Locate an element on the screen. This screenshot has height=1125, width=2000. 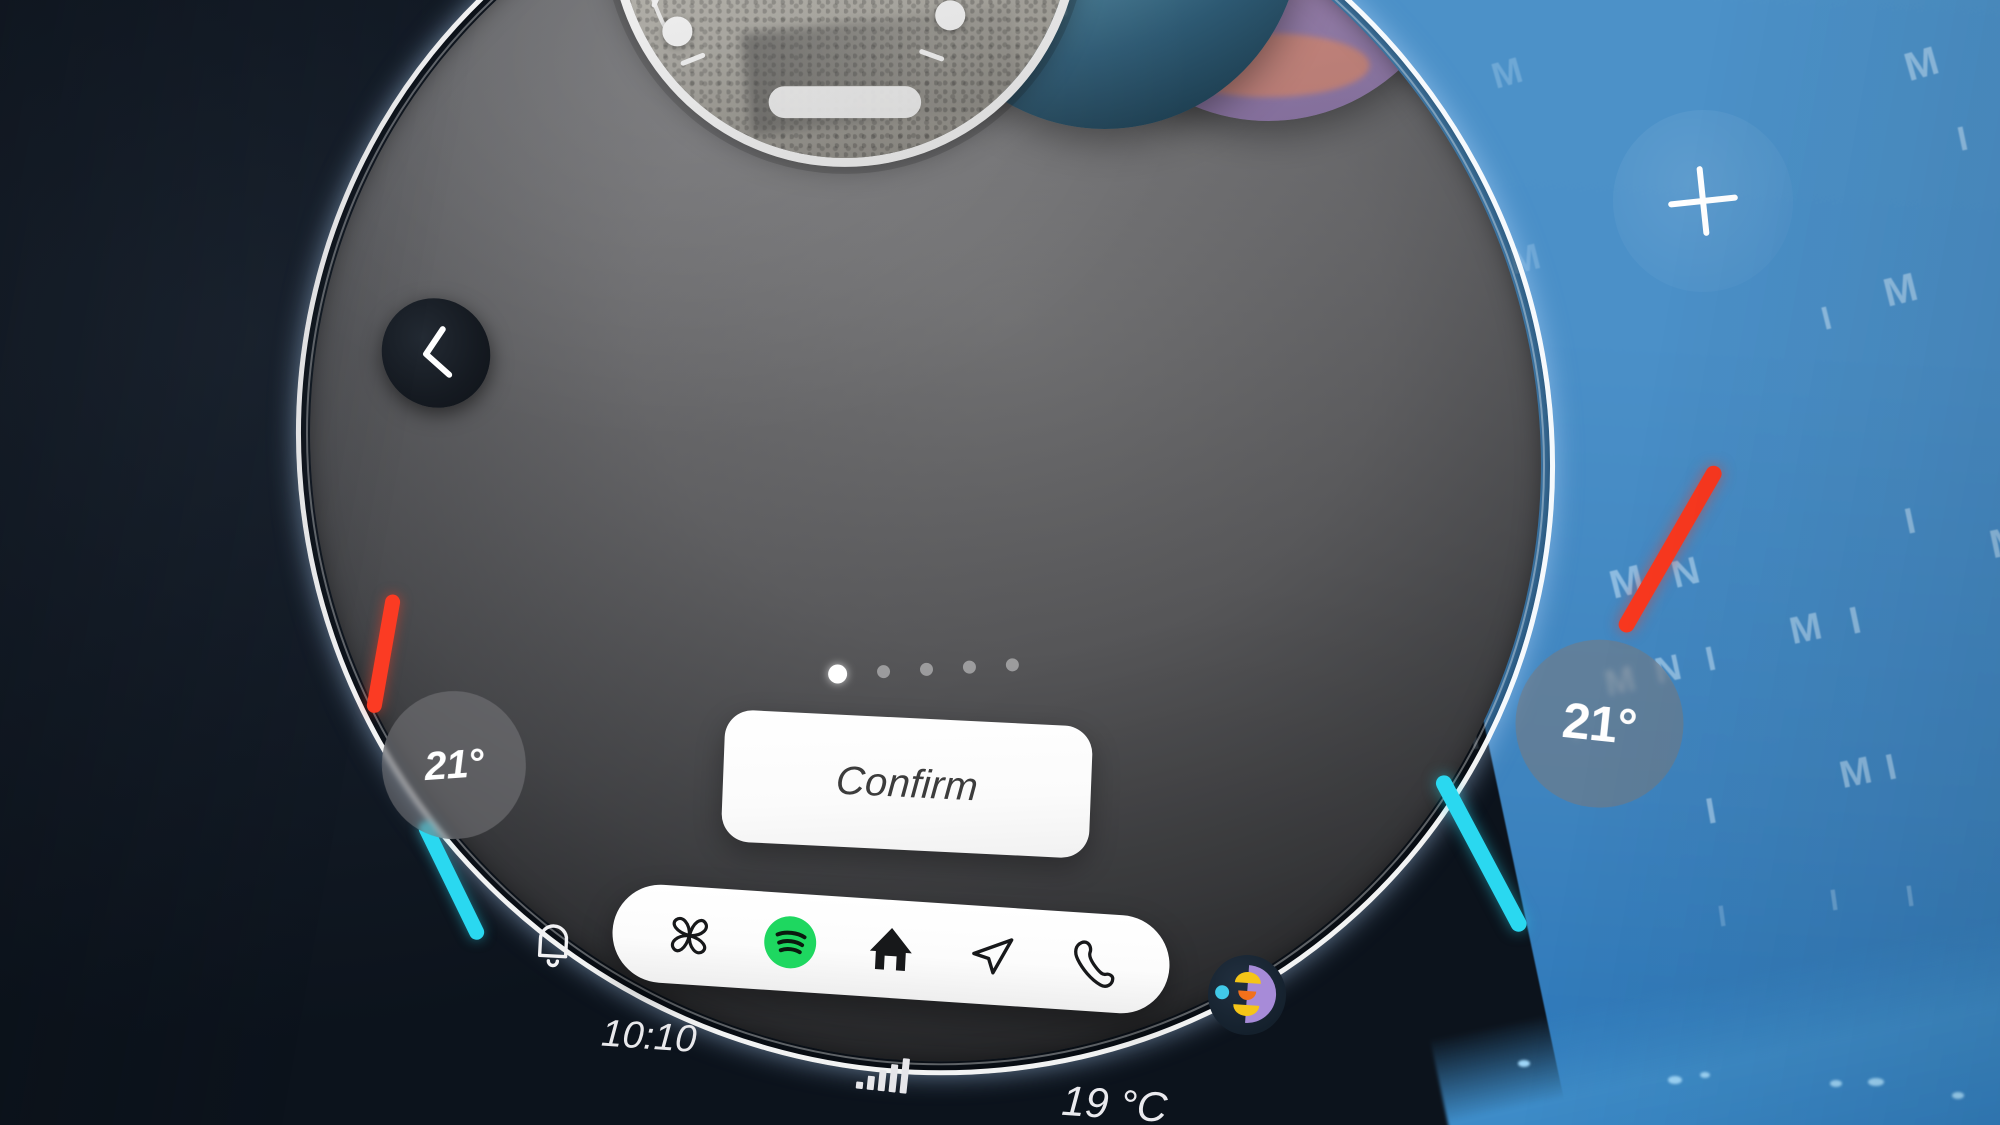
driver-temp-hot-arc is located at coordinates (383, 654).